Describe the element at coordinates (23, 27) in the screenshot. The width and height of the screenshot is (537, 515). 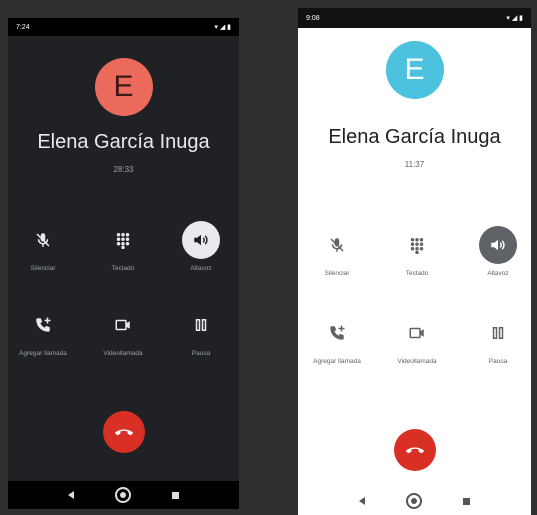
I see `status-time: 7:24` at that location.